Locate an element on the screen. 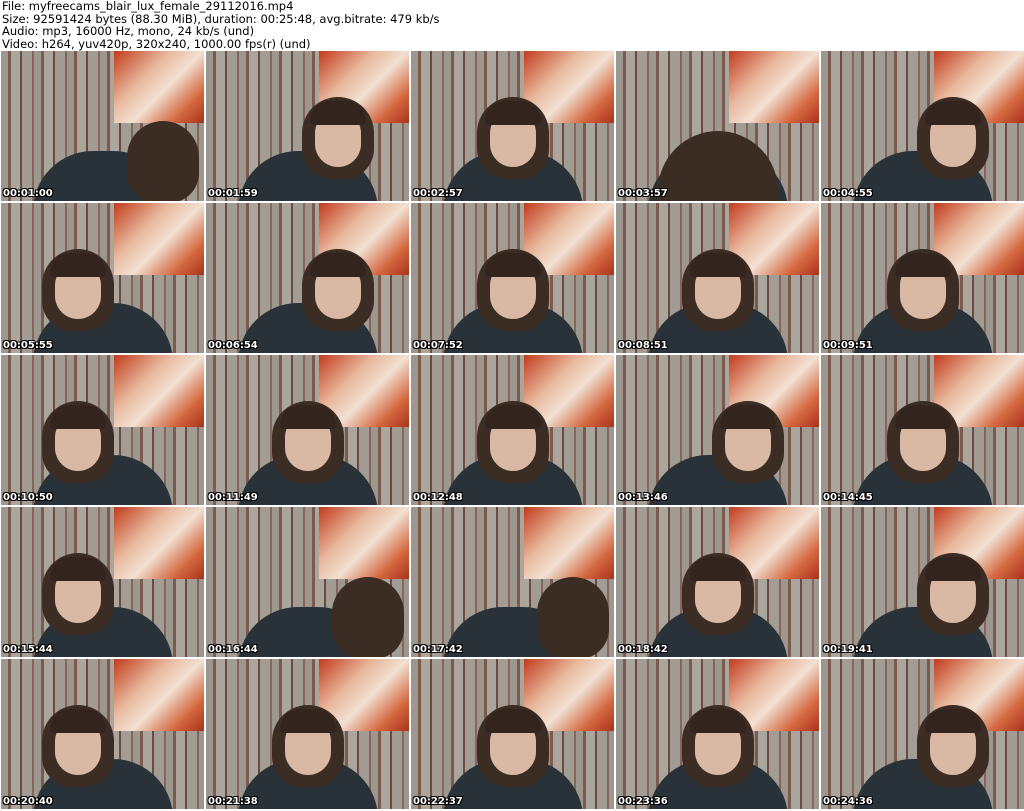 The image size is (1024, 811). thumbnail-frame: 00:02:57 is located at coordinates (512, 126).